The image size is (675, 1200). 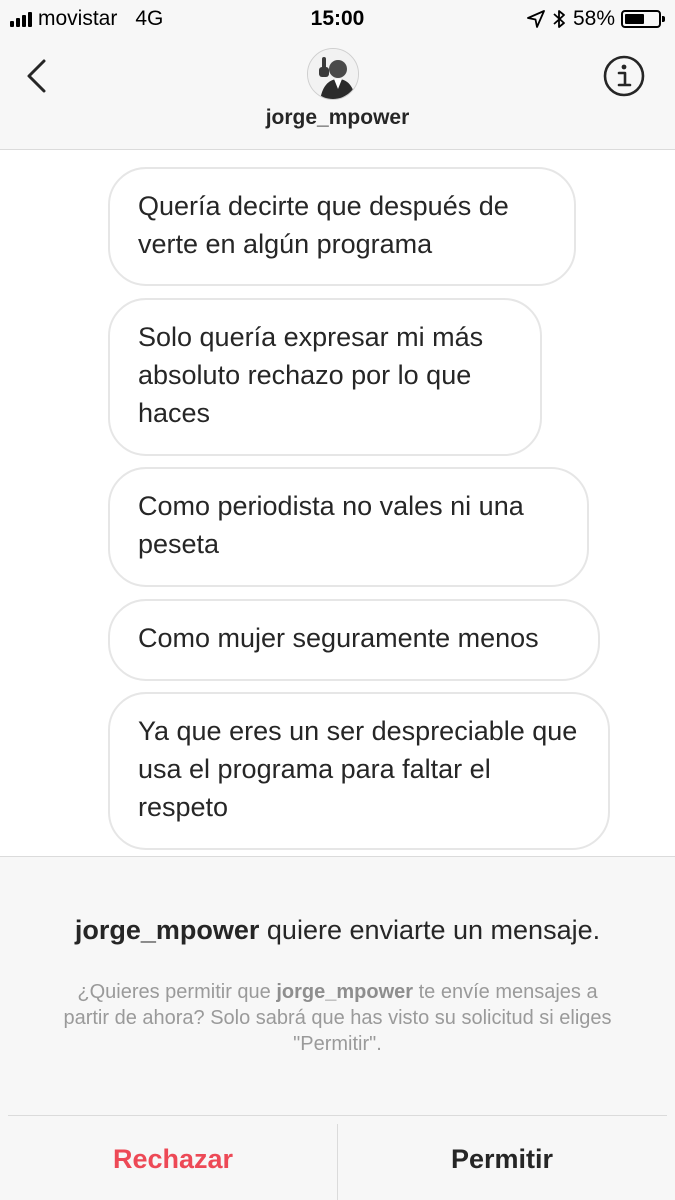 I want to click on request-desc-username: jorge_mpower, so click(x=345, y=992).